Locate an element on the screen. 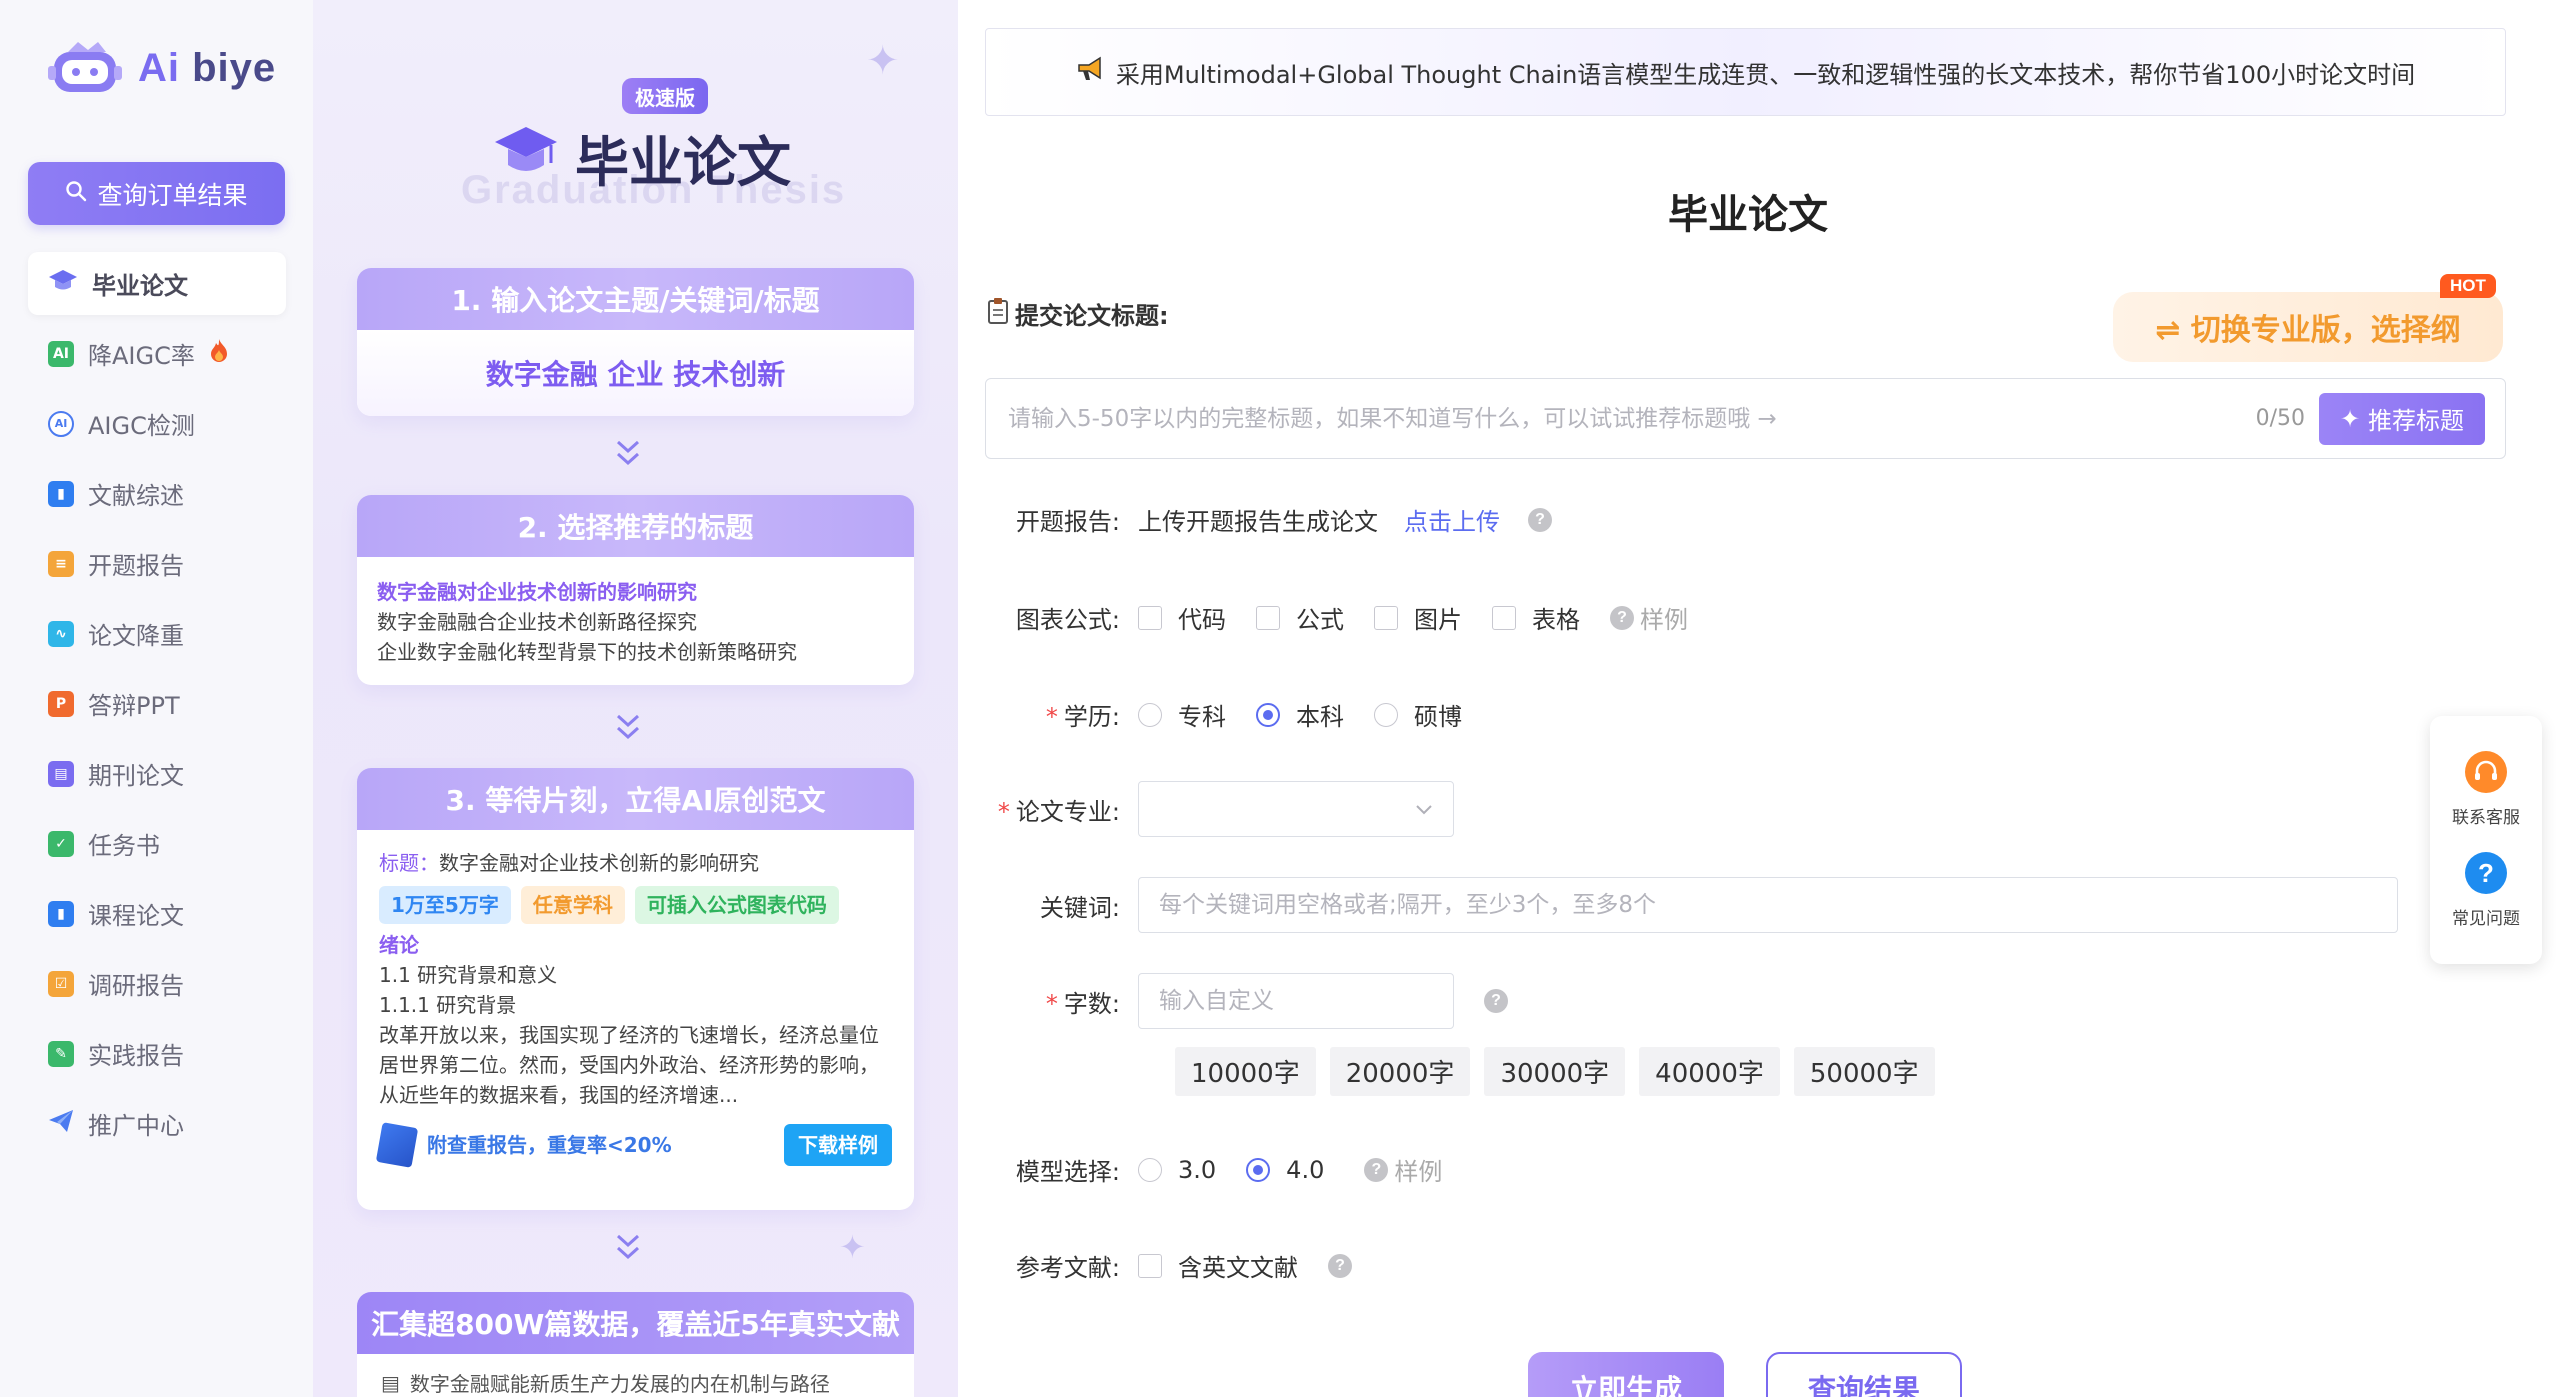 The height and width of the screenshot is (1397, 2561). upload-link: 点击上传 is located at coordinates (1452, 519).